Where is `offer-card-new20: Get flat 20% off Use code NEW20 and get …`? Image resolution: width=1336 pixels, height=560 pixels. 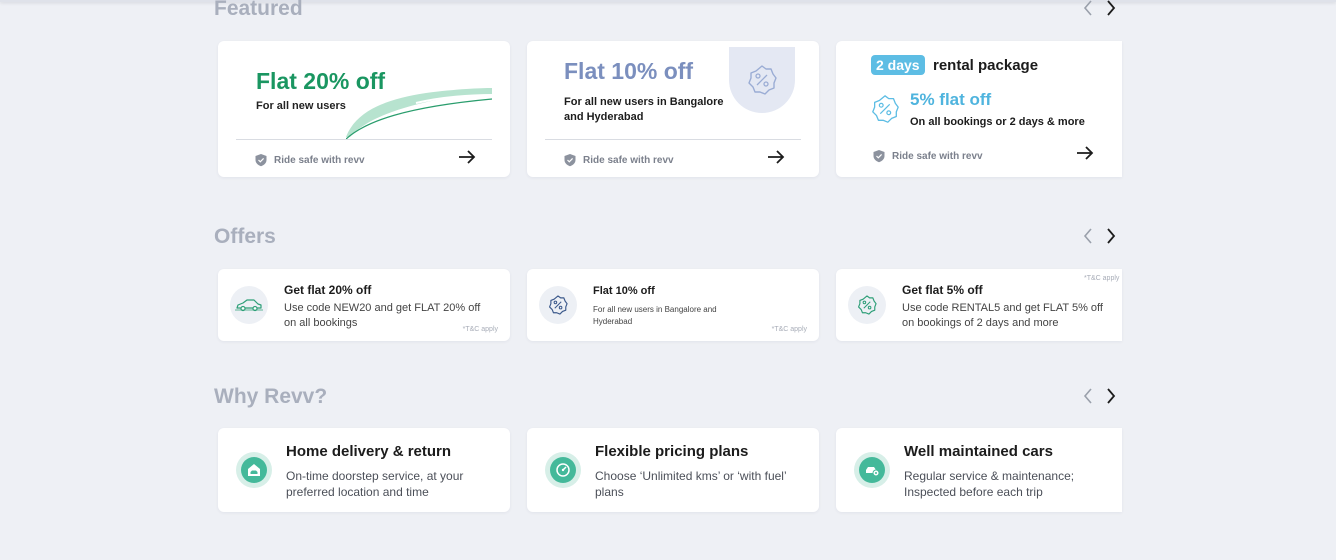
offer-card-new20: Get flat 20% off Use code NEW20 and get … is located at coordinates (364, 305).